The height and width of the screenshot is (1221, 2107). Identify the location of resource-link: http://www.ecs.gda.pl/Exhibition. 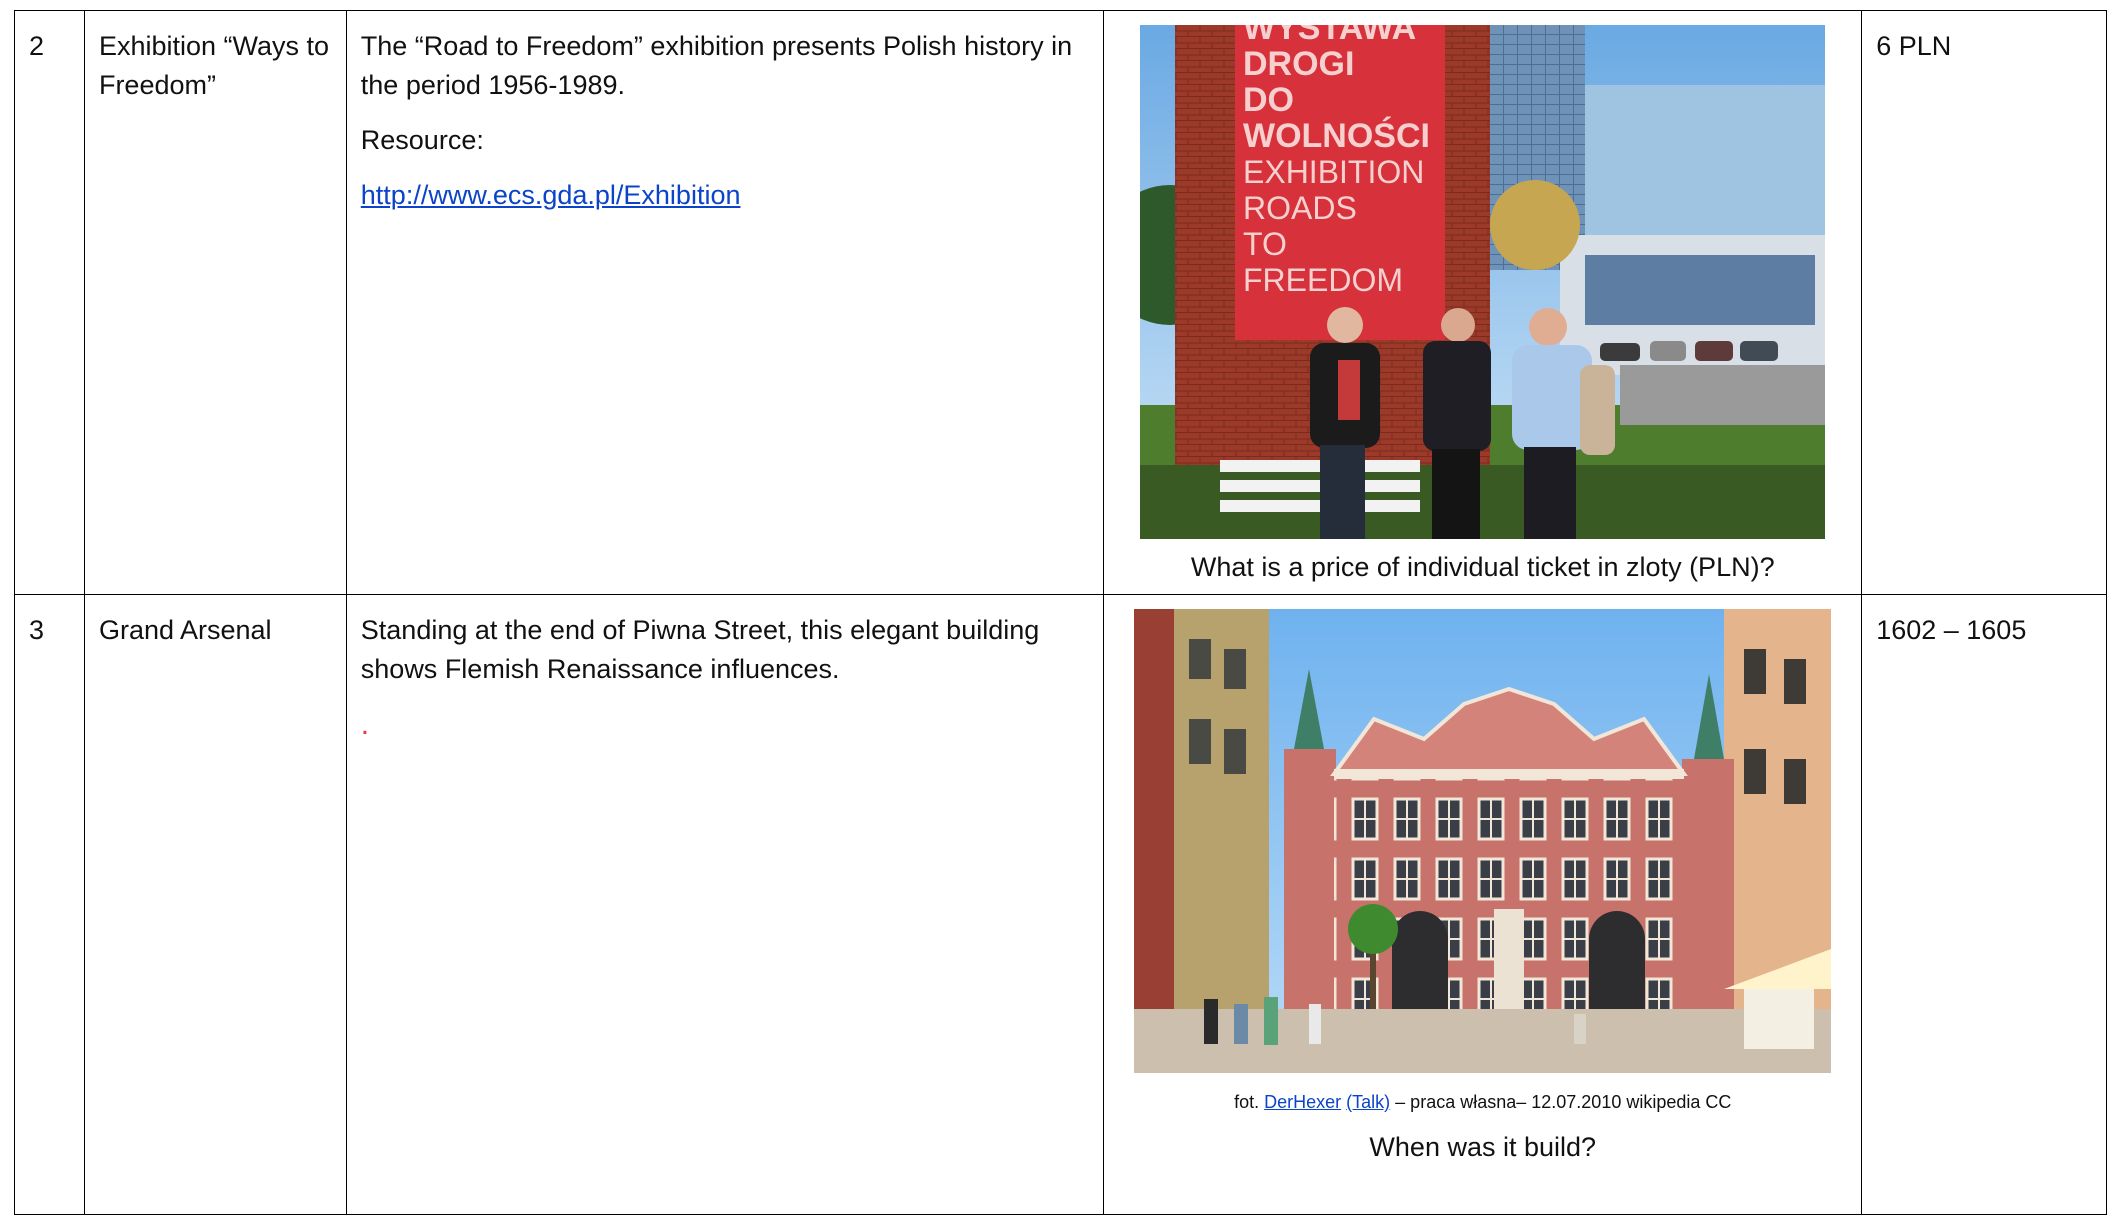
(551, 195).